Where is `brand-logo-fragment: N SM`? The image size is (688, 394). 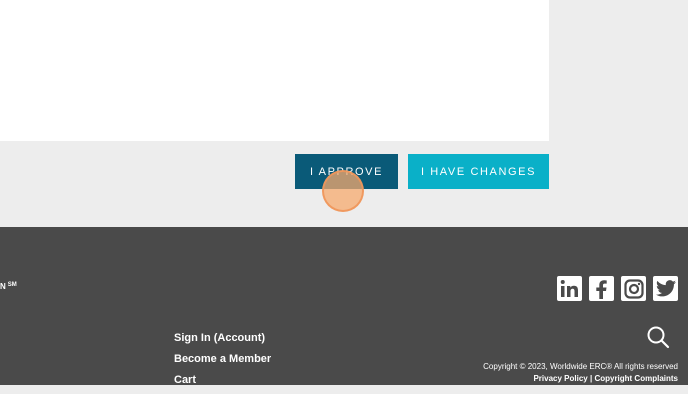
brand-logo-fragment: N SM is located at coordinates (8, 286).